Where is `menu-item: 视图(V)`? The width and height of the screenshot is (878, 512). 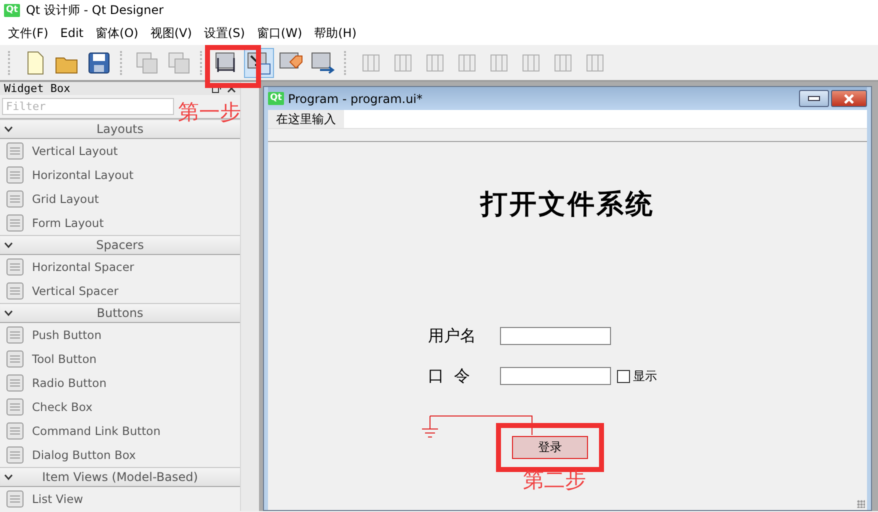 menu-item: 视图(V) is located at coordinates (171, 33).